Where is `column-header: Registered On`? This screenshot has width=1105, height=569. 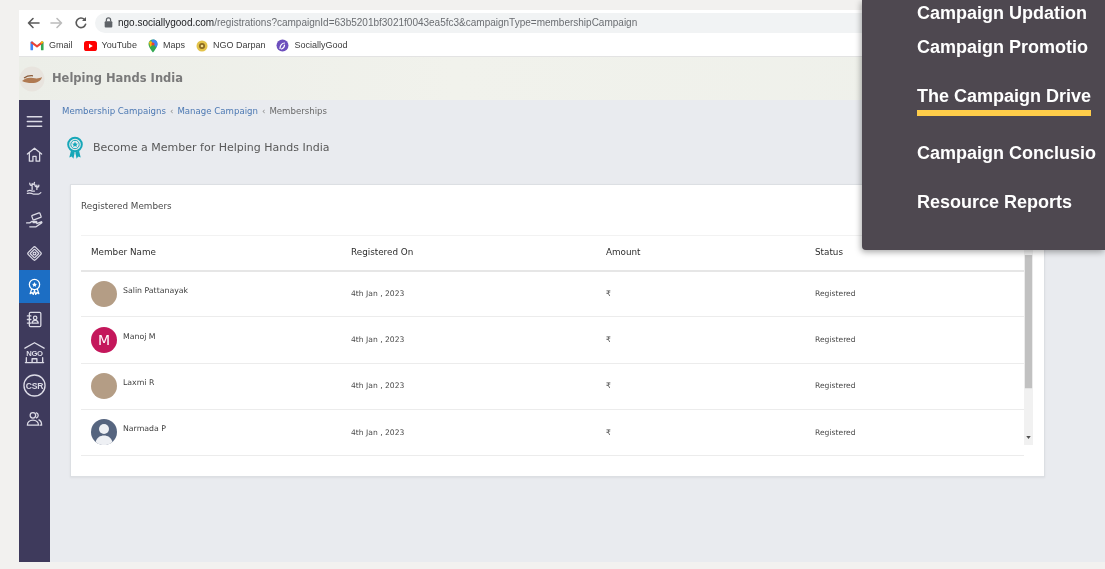 column-header: Registered On is located at coordinates (468, 253).